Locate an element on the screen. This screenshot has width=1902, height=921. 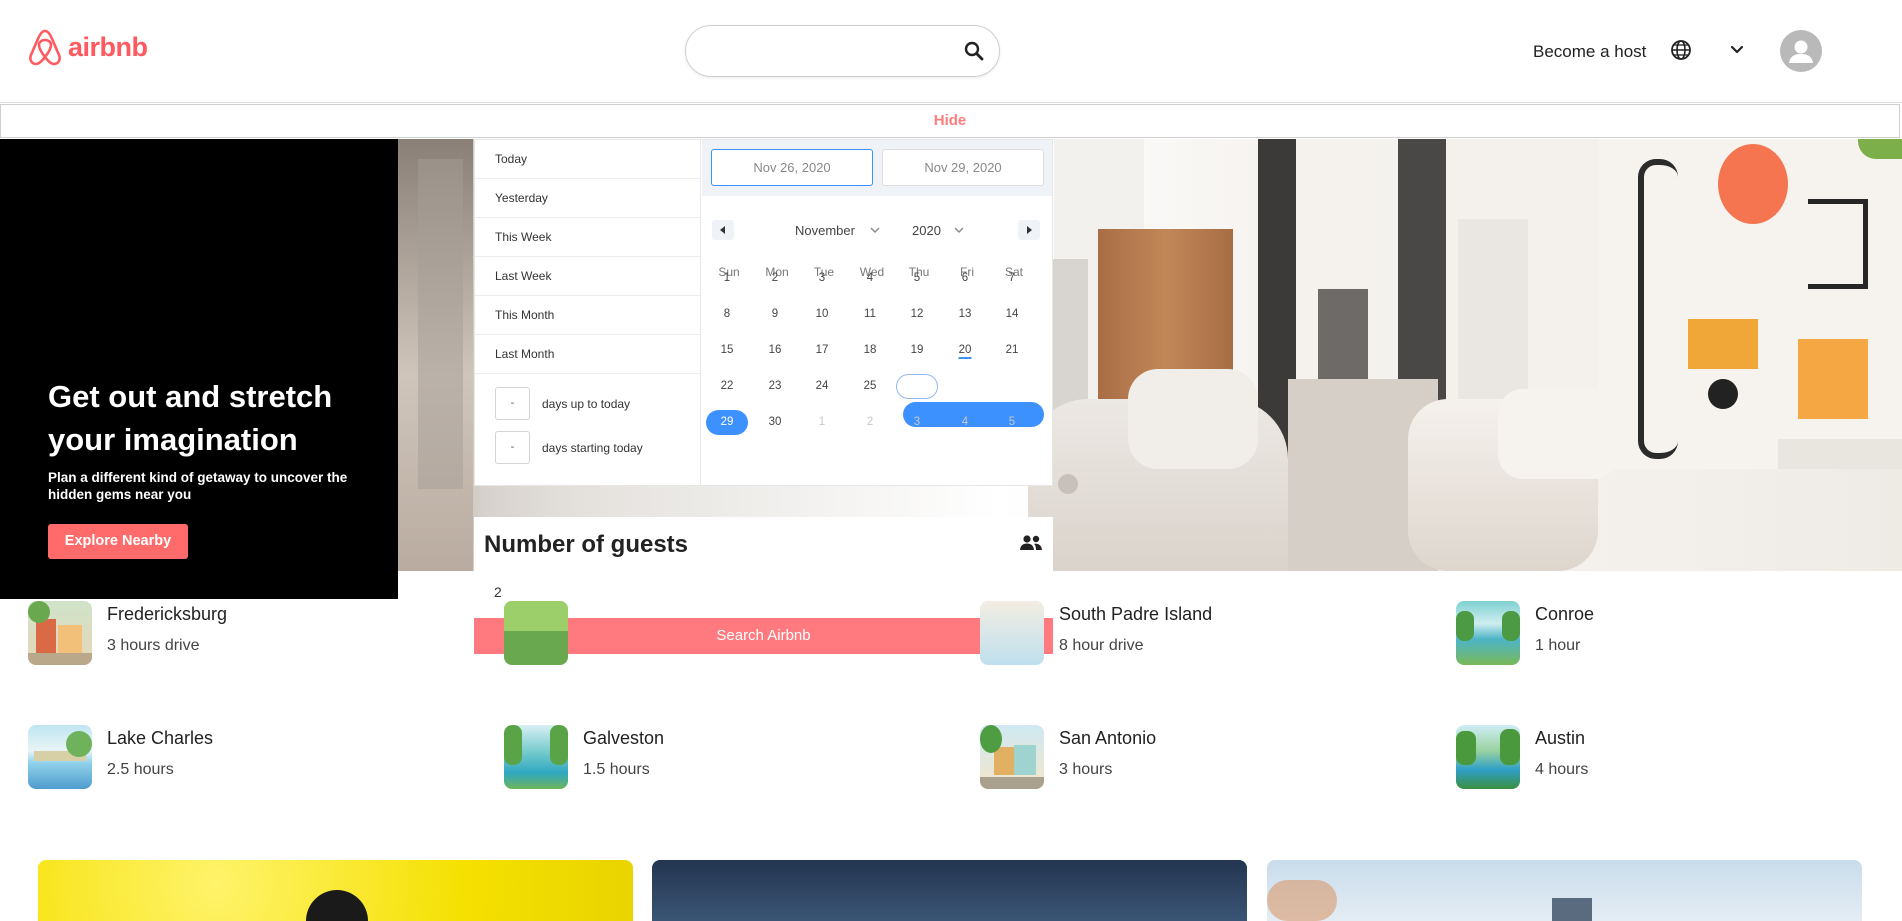
days-starting-today-label: days starting today is located at coordinates (592, 447).